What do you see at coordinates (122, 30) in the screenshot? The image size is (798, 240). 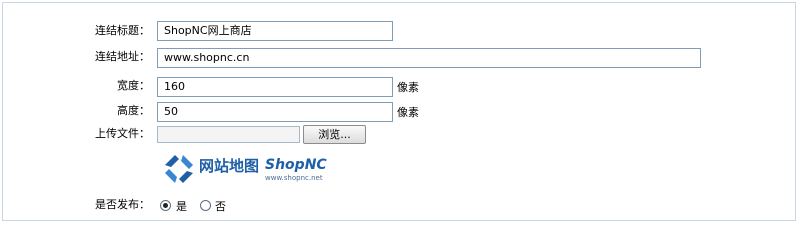 I see `link-title-label: 连结标题：` at bounding box center [122, 30].